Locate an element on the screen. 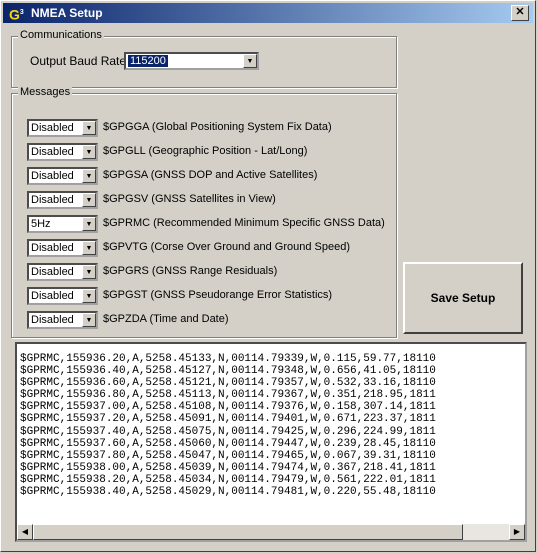  window-title: NMEA Setup is located at coordinates (67, 13).